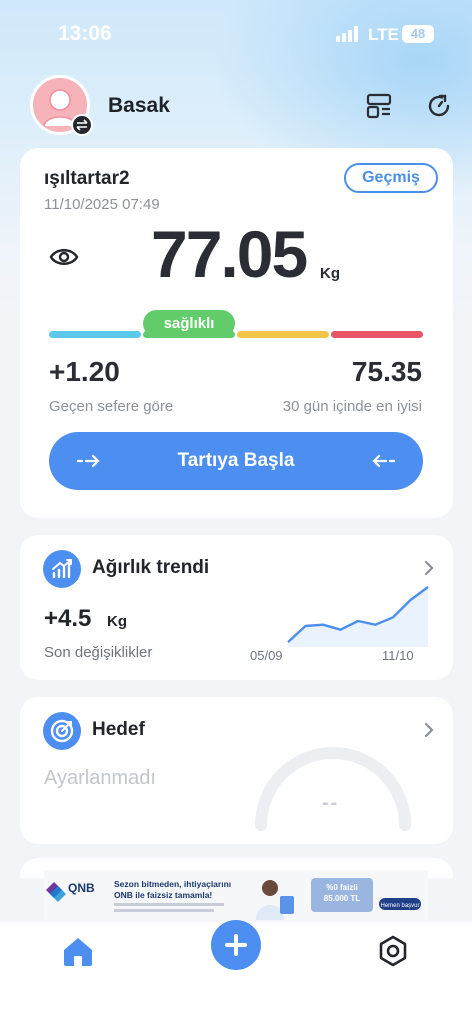  Describe the element at coordinates (399, 906) in the screenshot. I see `svg-text: Hemen başvur` at that location.